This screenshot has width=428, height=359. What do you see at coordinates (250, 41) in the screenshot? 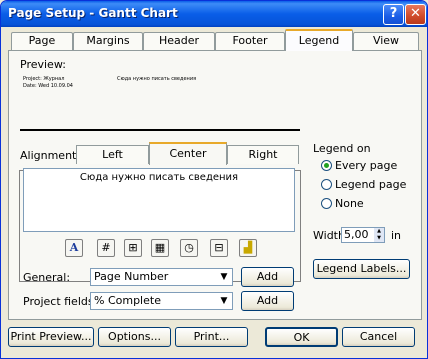
I see `tab-footer: Footer` at bounding box center [250, 41].